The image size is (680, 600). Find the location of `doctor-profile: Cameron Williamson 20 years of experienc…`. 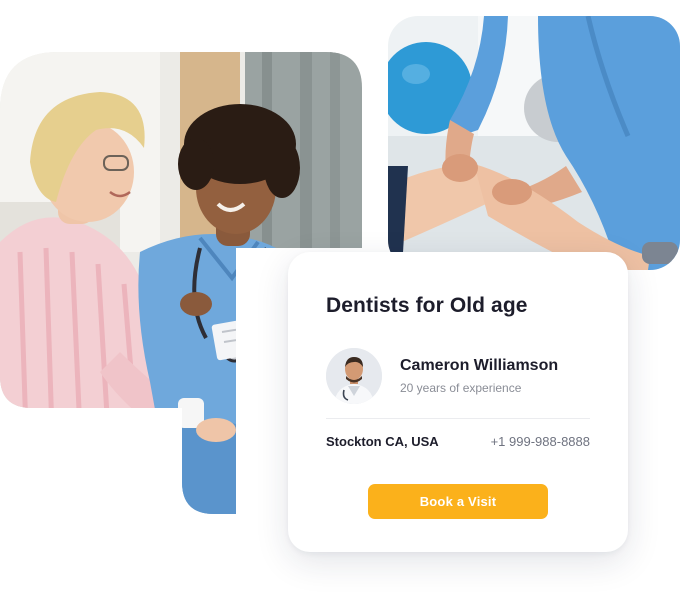

doctor-profile: Cameron Williamson 20 years of experienc… is located at coordinates (442, 376).